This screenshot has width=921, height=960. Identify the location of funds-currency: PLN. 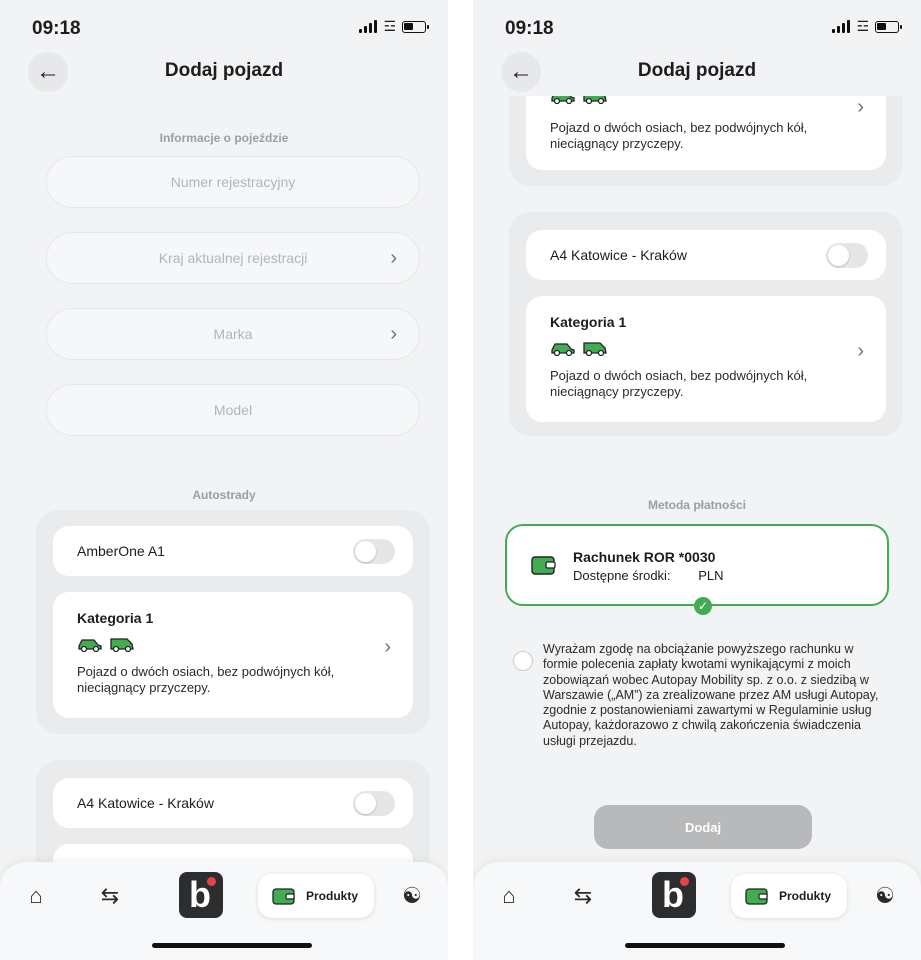
(711, 575).